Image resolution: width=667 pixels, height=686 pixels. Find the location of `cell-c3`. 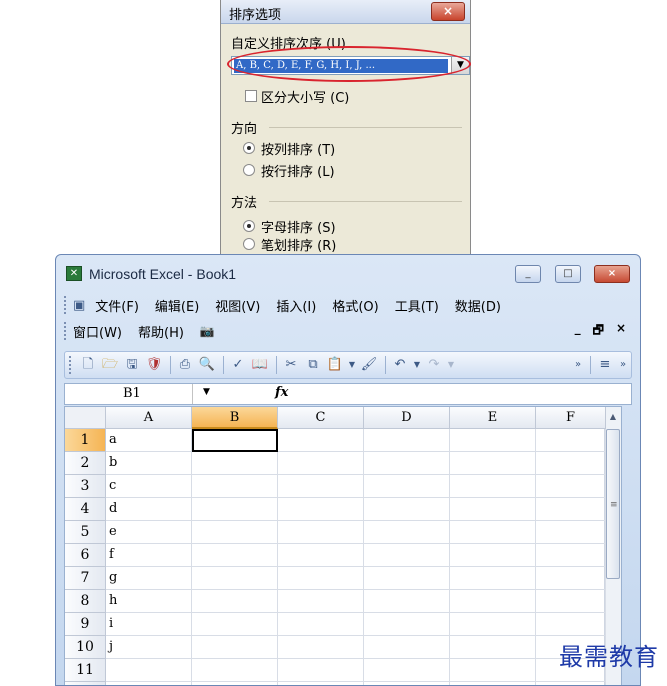

cell-c3 is located at coordinates (321, 486).